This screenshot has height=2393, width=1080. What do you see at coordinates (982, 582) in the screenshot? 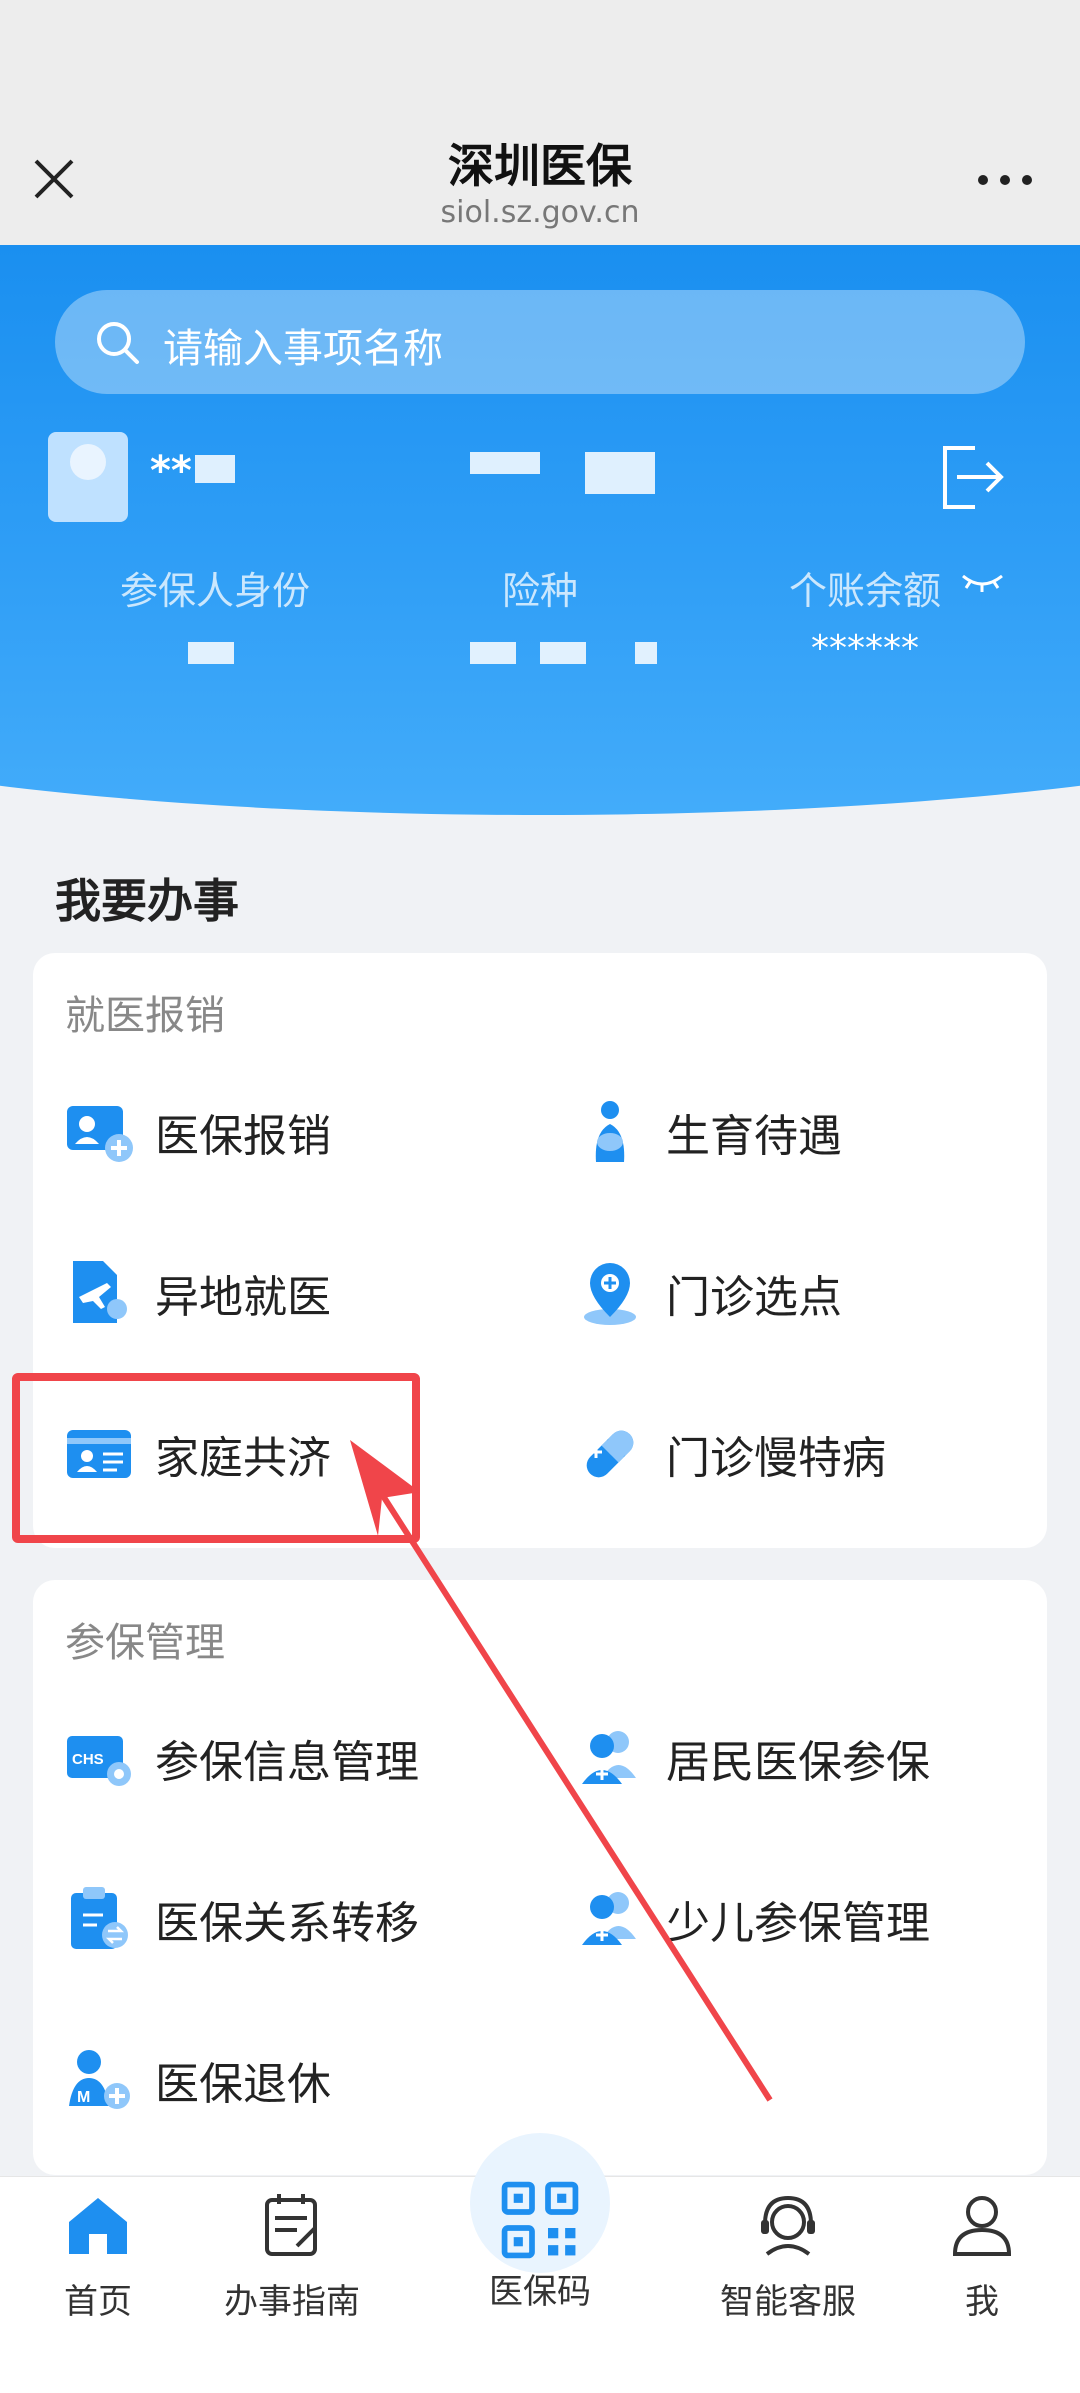
I see `eye-closed-icon` at bounding box center [982, 582].